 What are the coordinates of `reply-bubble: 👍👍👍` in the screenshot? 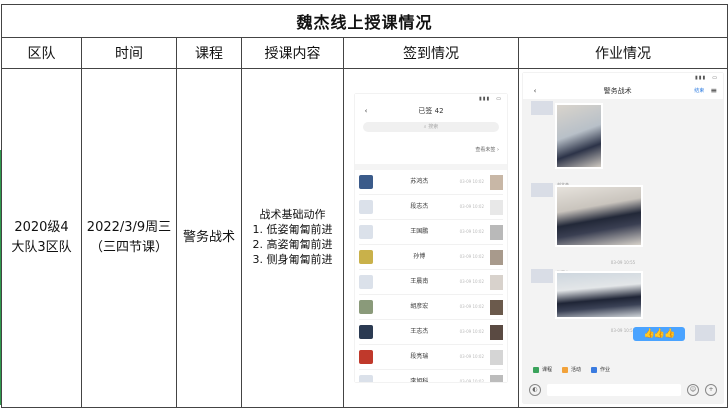 It's located at (659, 334).